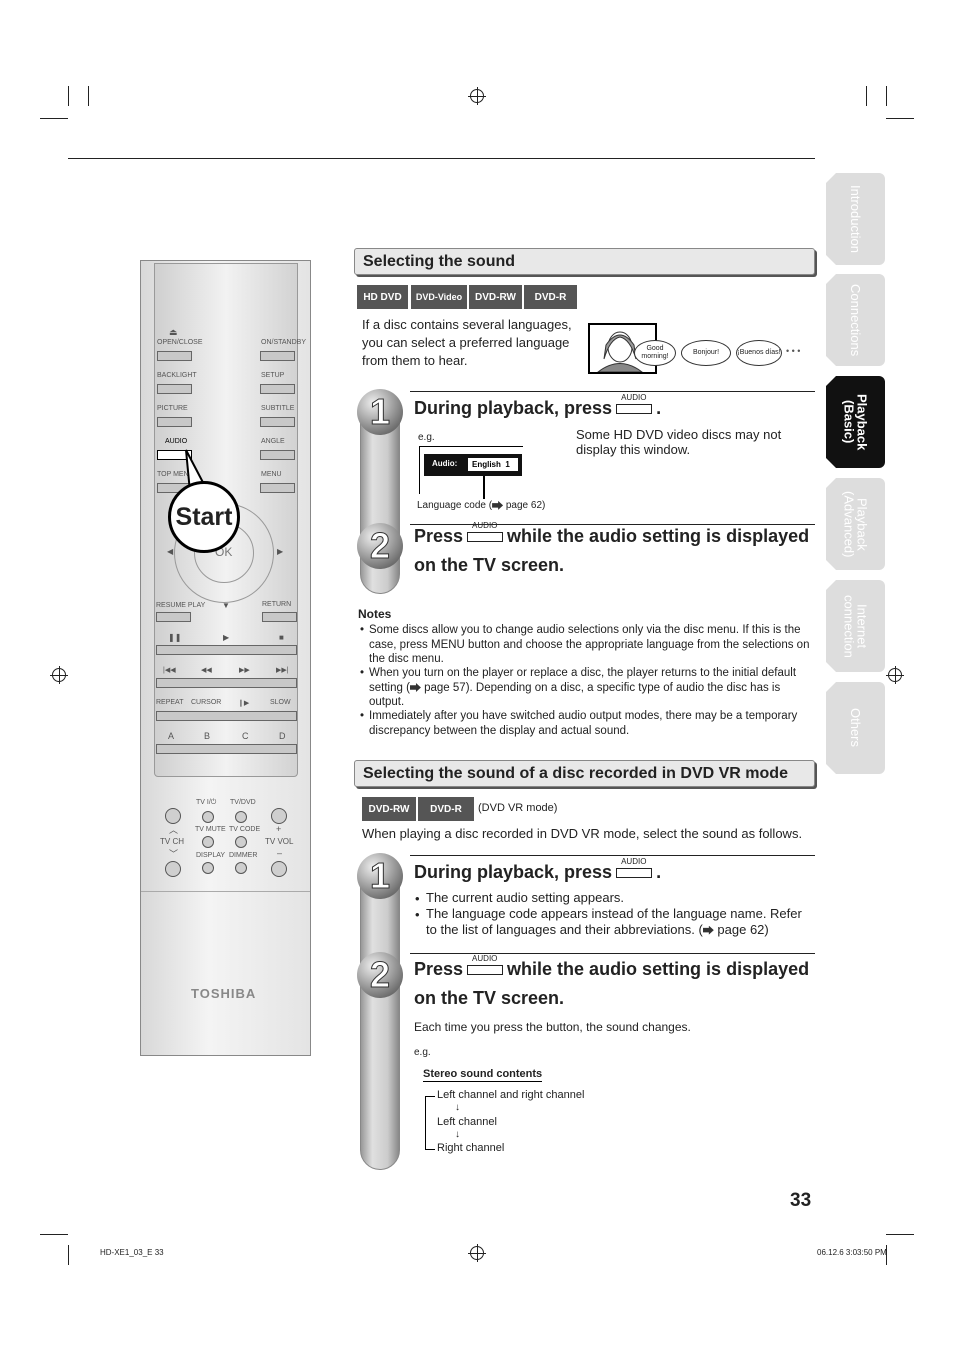 The height and width of the screenshot is (1351, 954). What do you see at coordinates (659, 408) in the screenshot?
I see `heading-period: .` at bounding box center [659, 408].